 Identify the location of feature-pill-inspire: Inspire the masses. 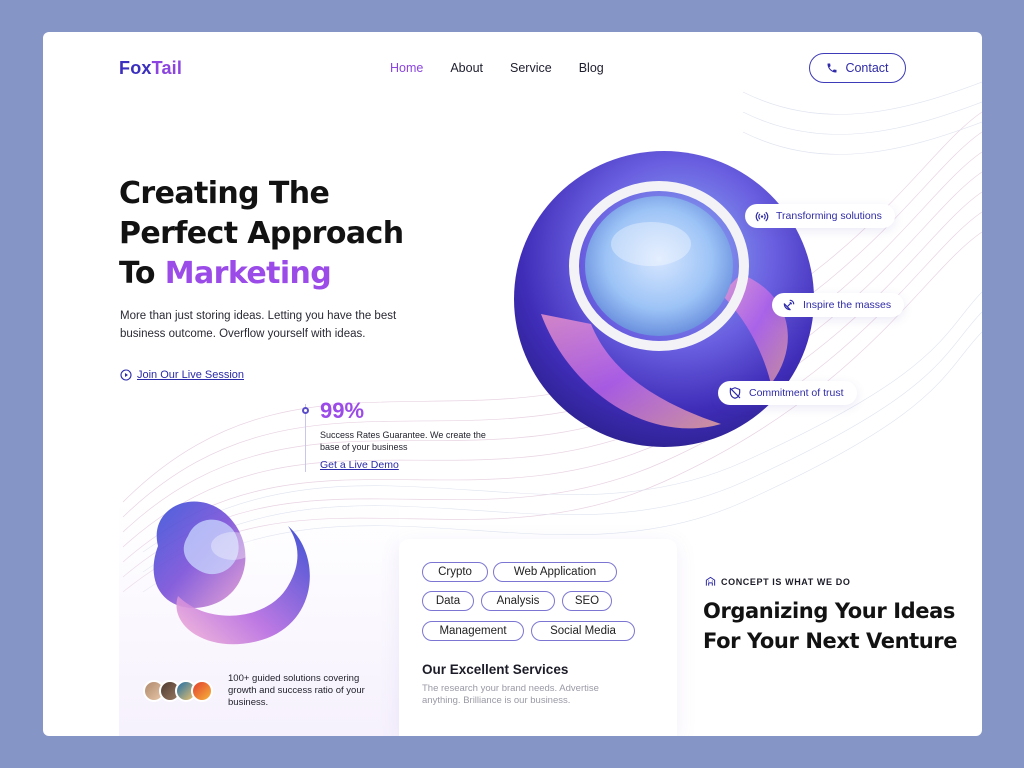
(838, 305).